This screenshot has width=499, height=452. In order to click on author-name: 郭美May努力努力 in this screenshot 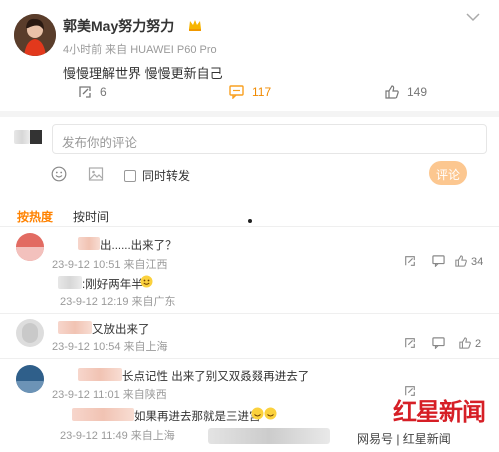, I will do `click(118, 26)`.